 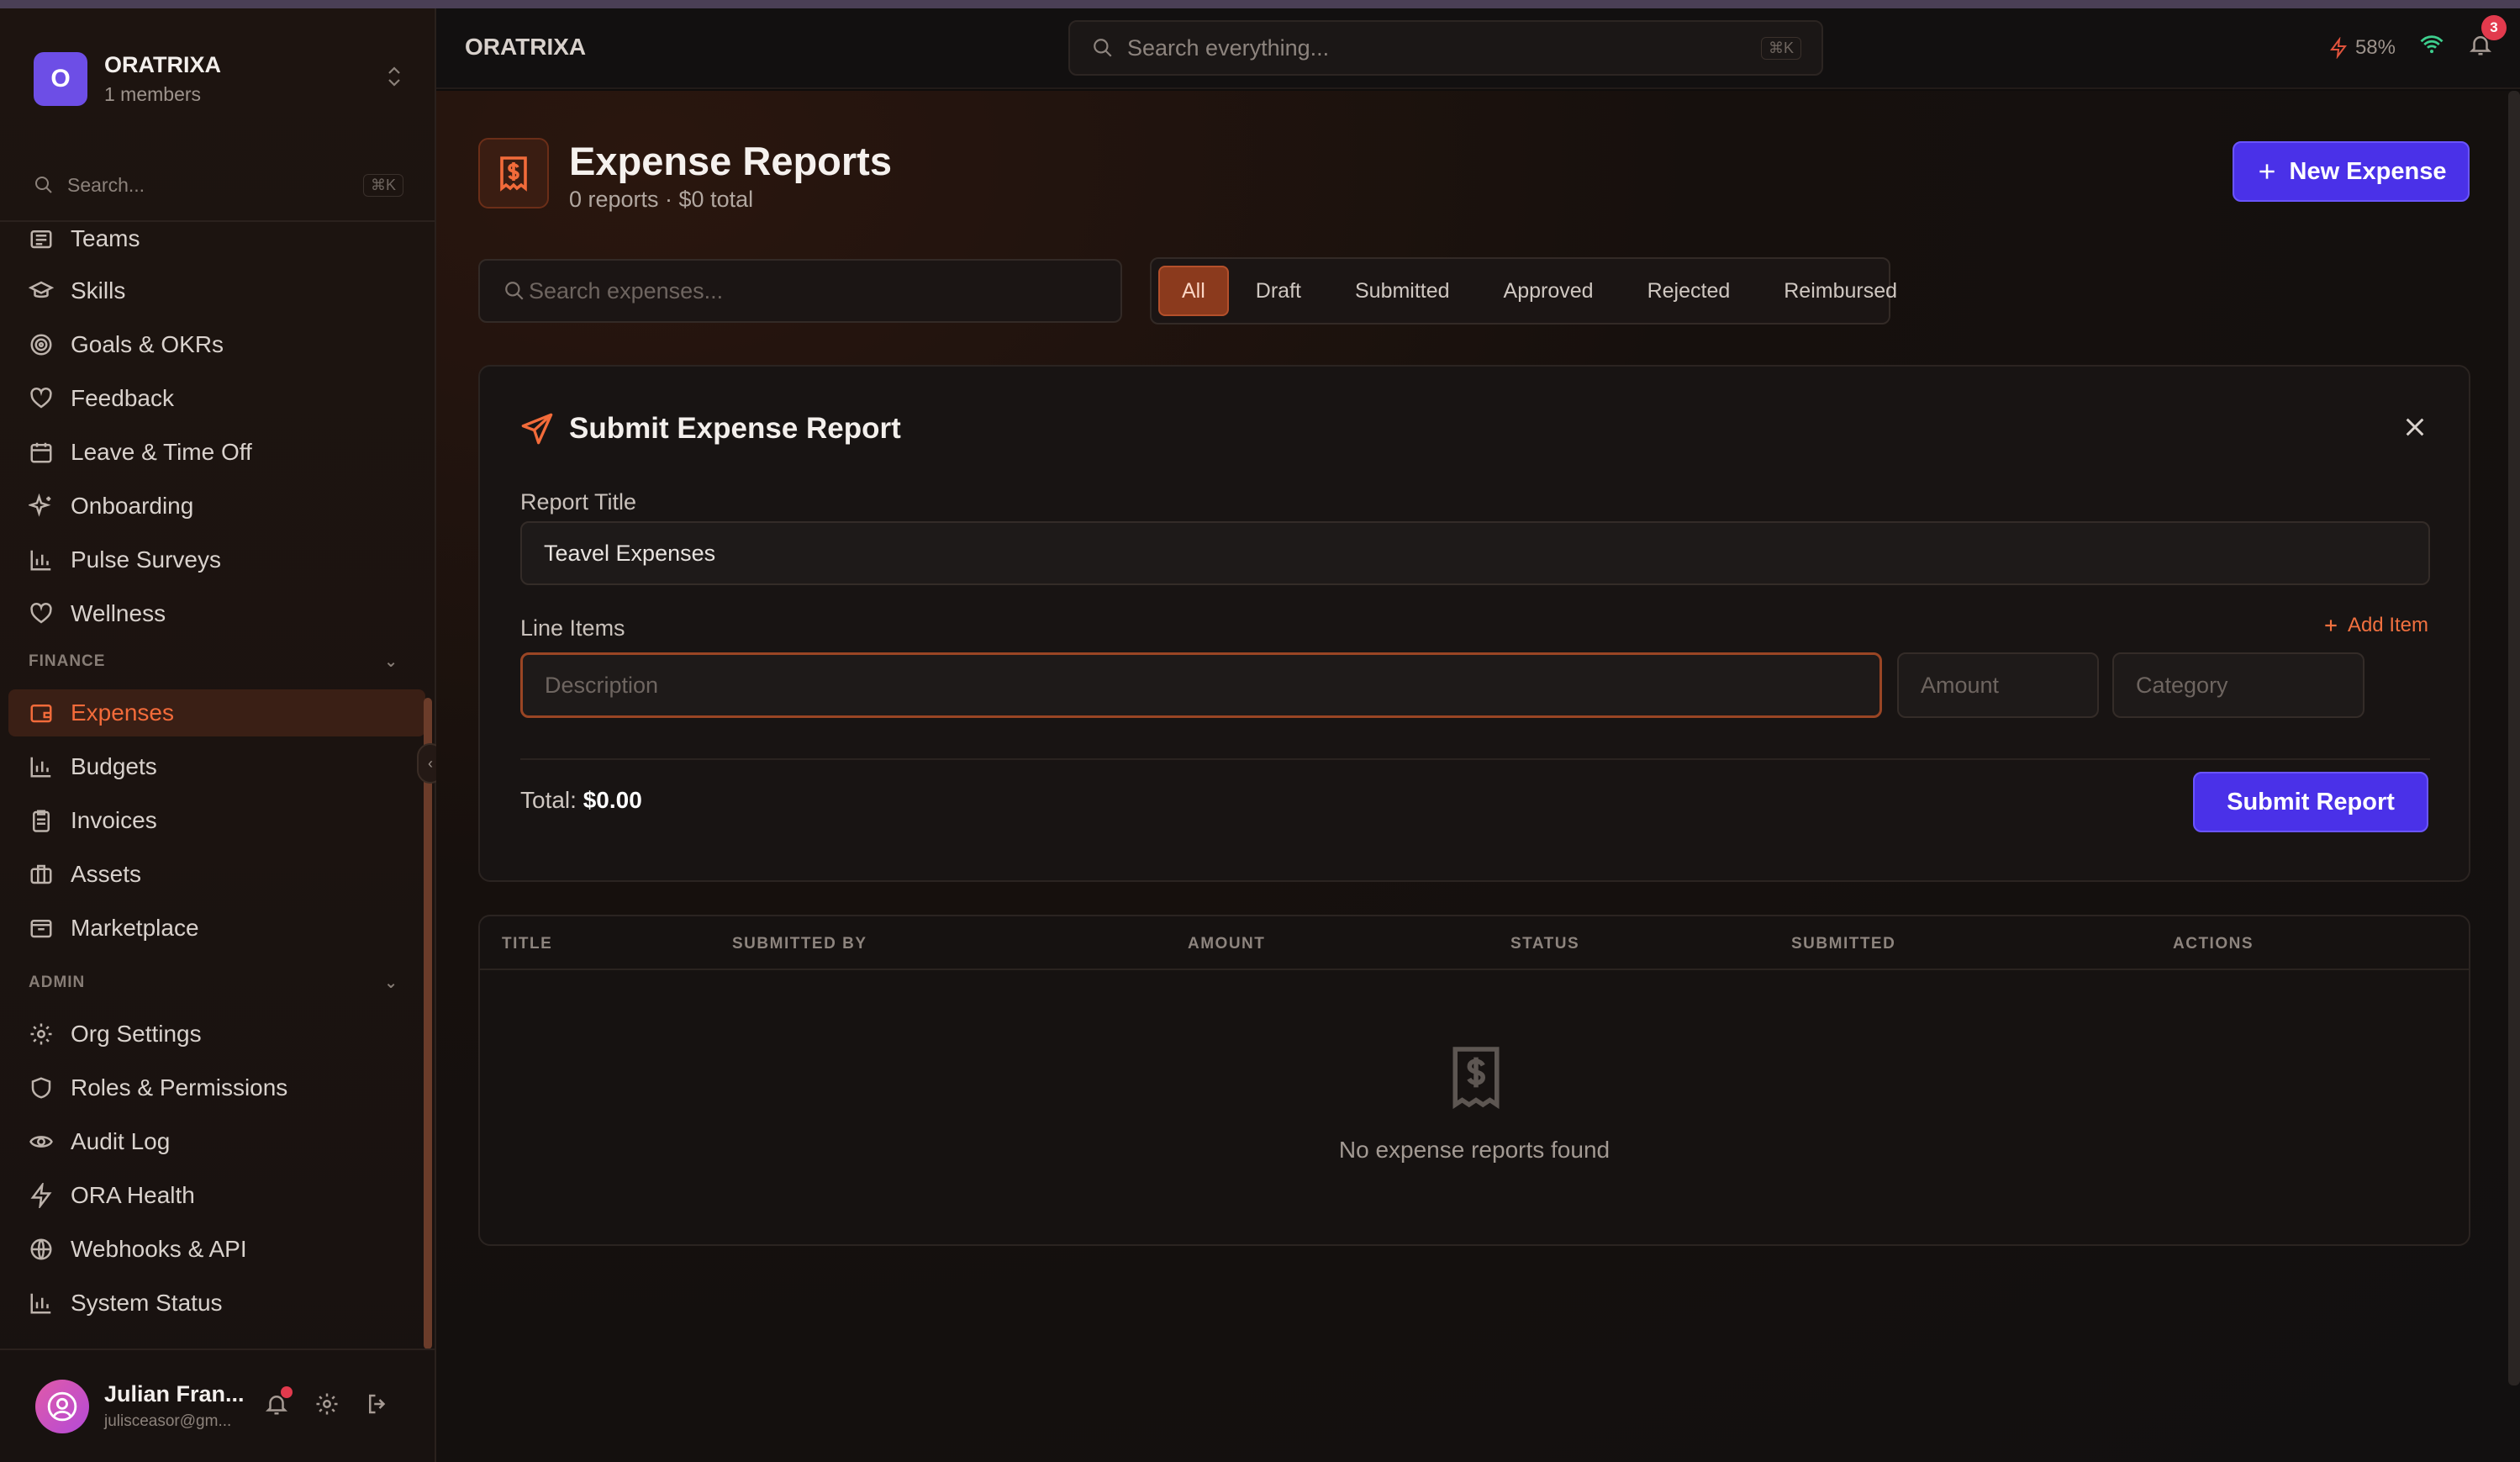 What do you see at coordinates (216, 1141) in the screenshot?
I see `sidebar-item-audit-log: Audit Log` at bounding box center [216, 1141].